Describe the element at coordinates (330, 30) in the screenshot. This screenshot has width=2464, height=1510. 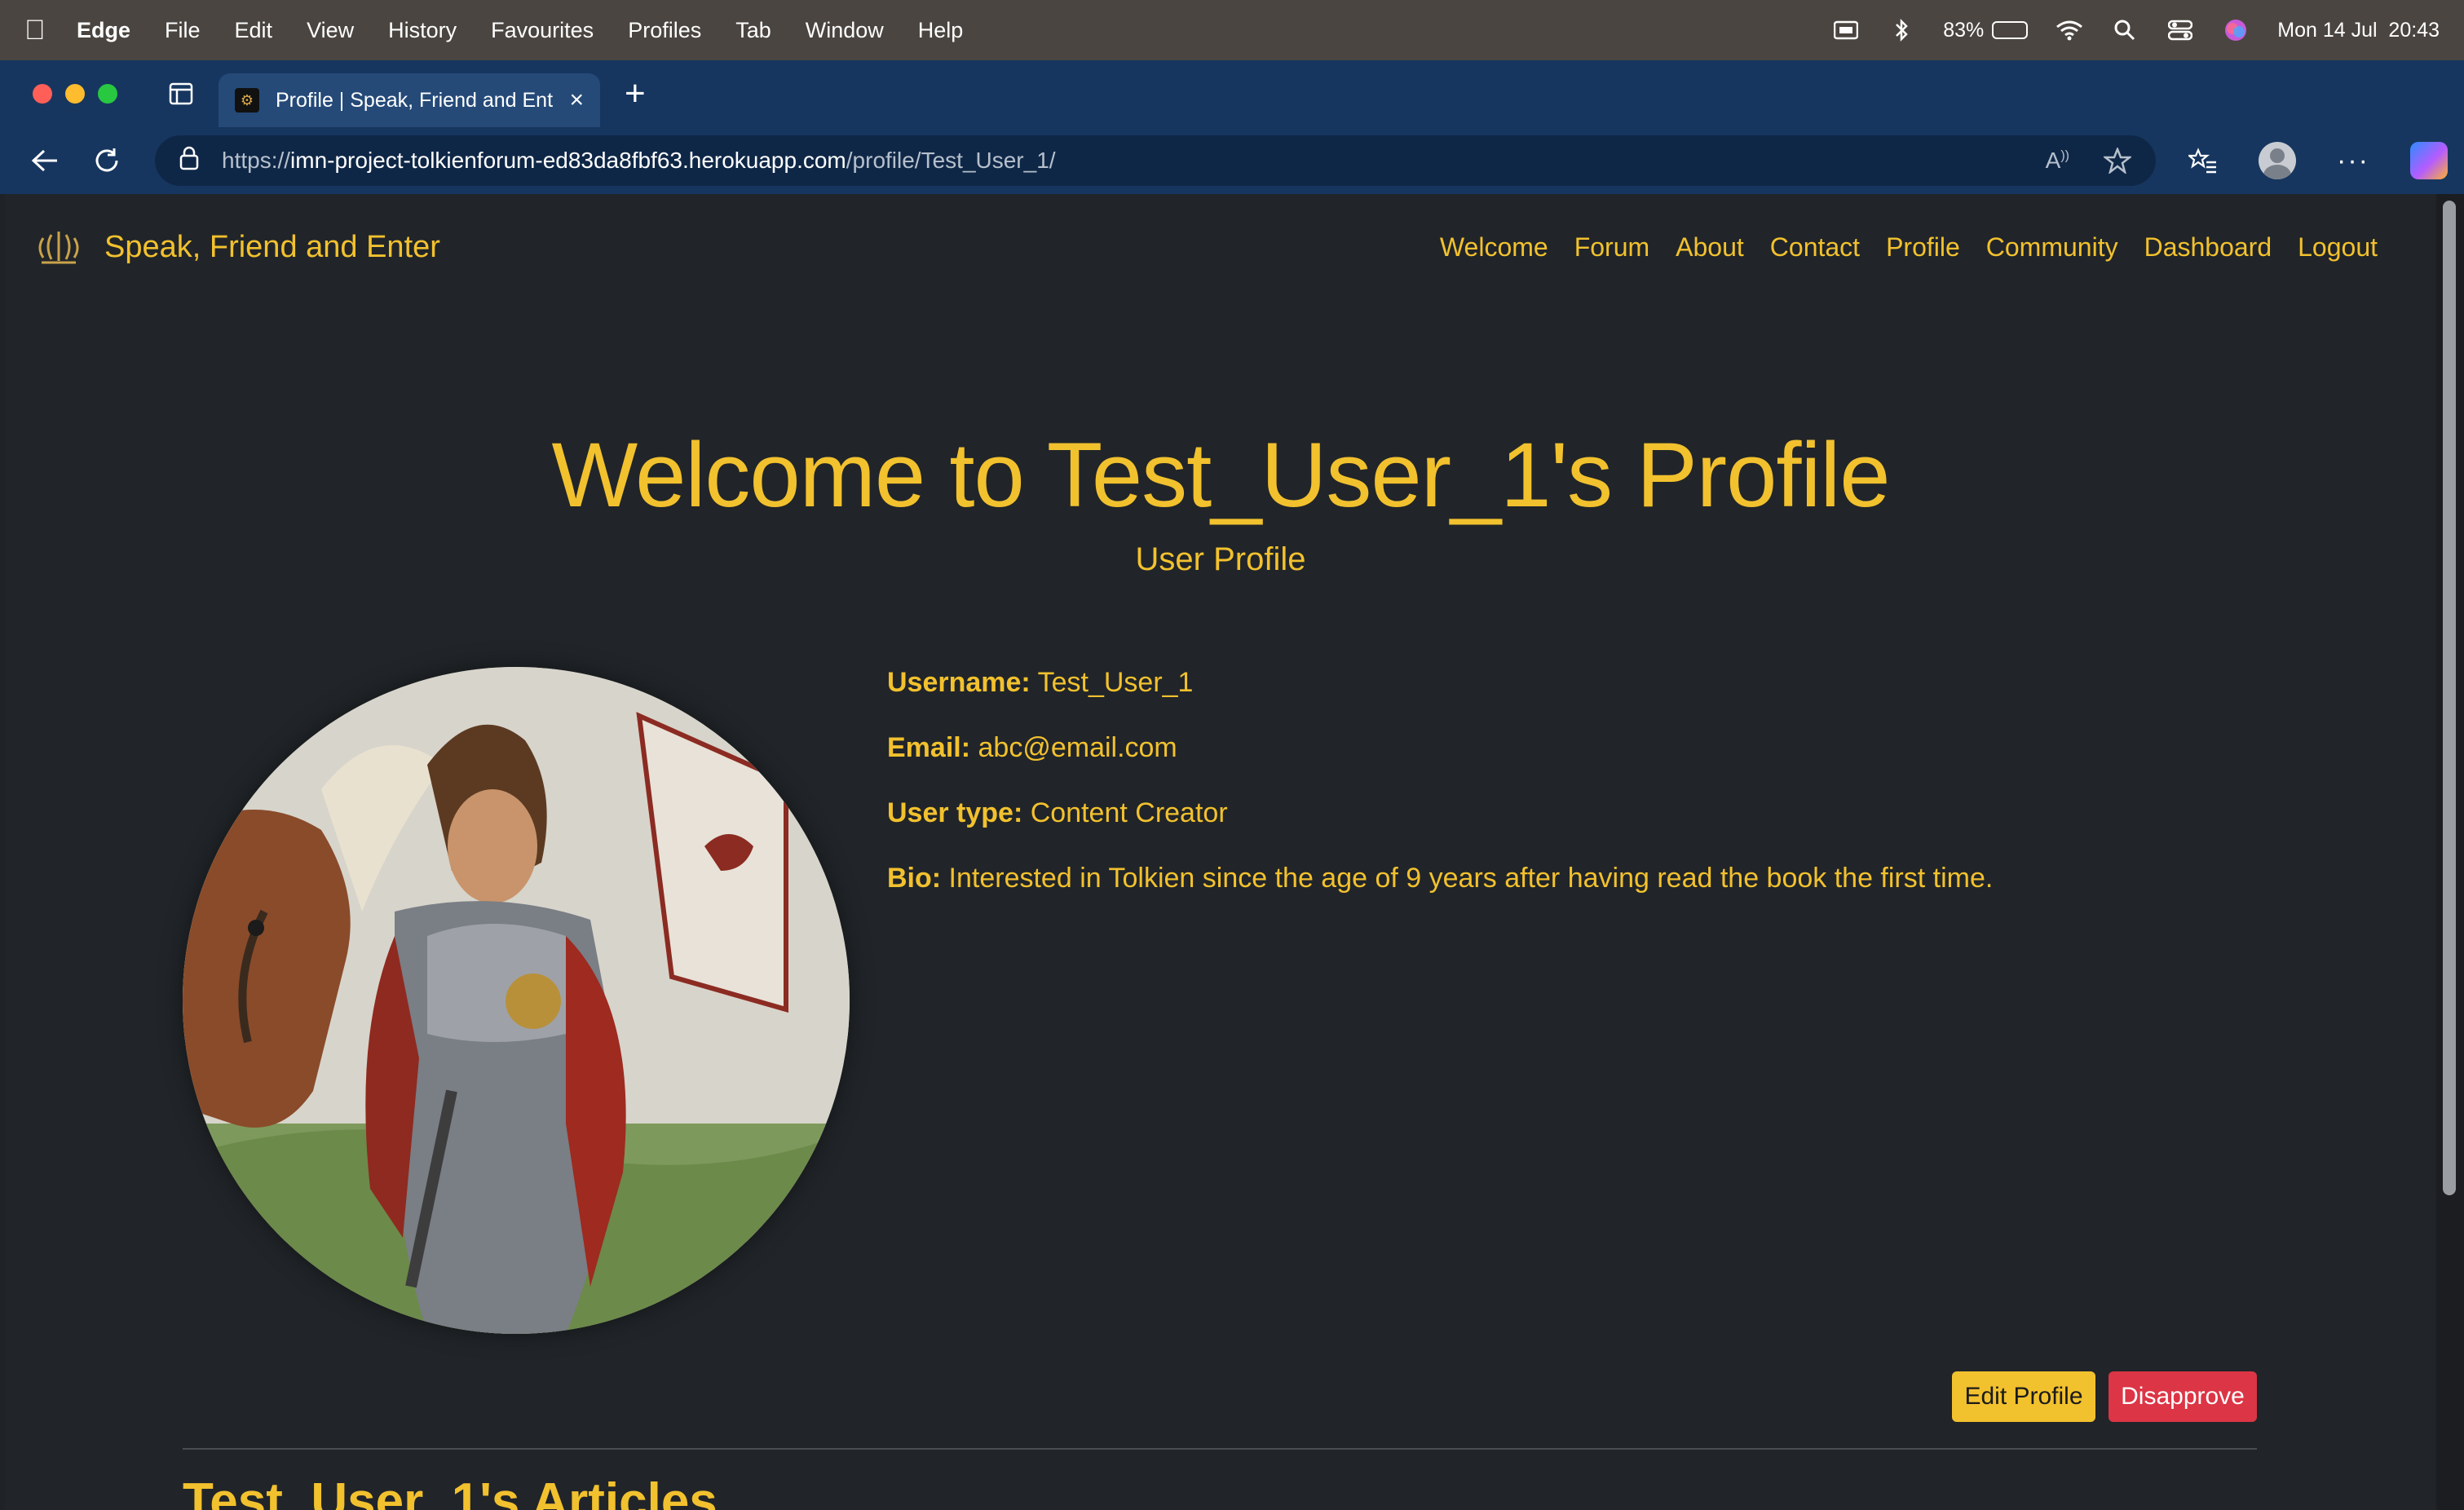
I see `menu-view: View` at that location.